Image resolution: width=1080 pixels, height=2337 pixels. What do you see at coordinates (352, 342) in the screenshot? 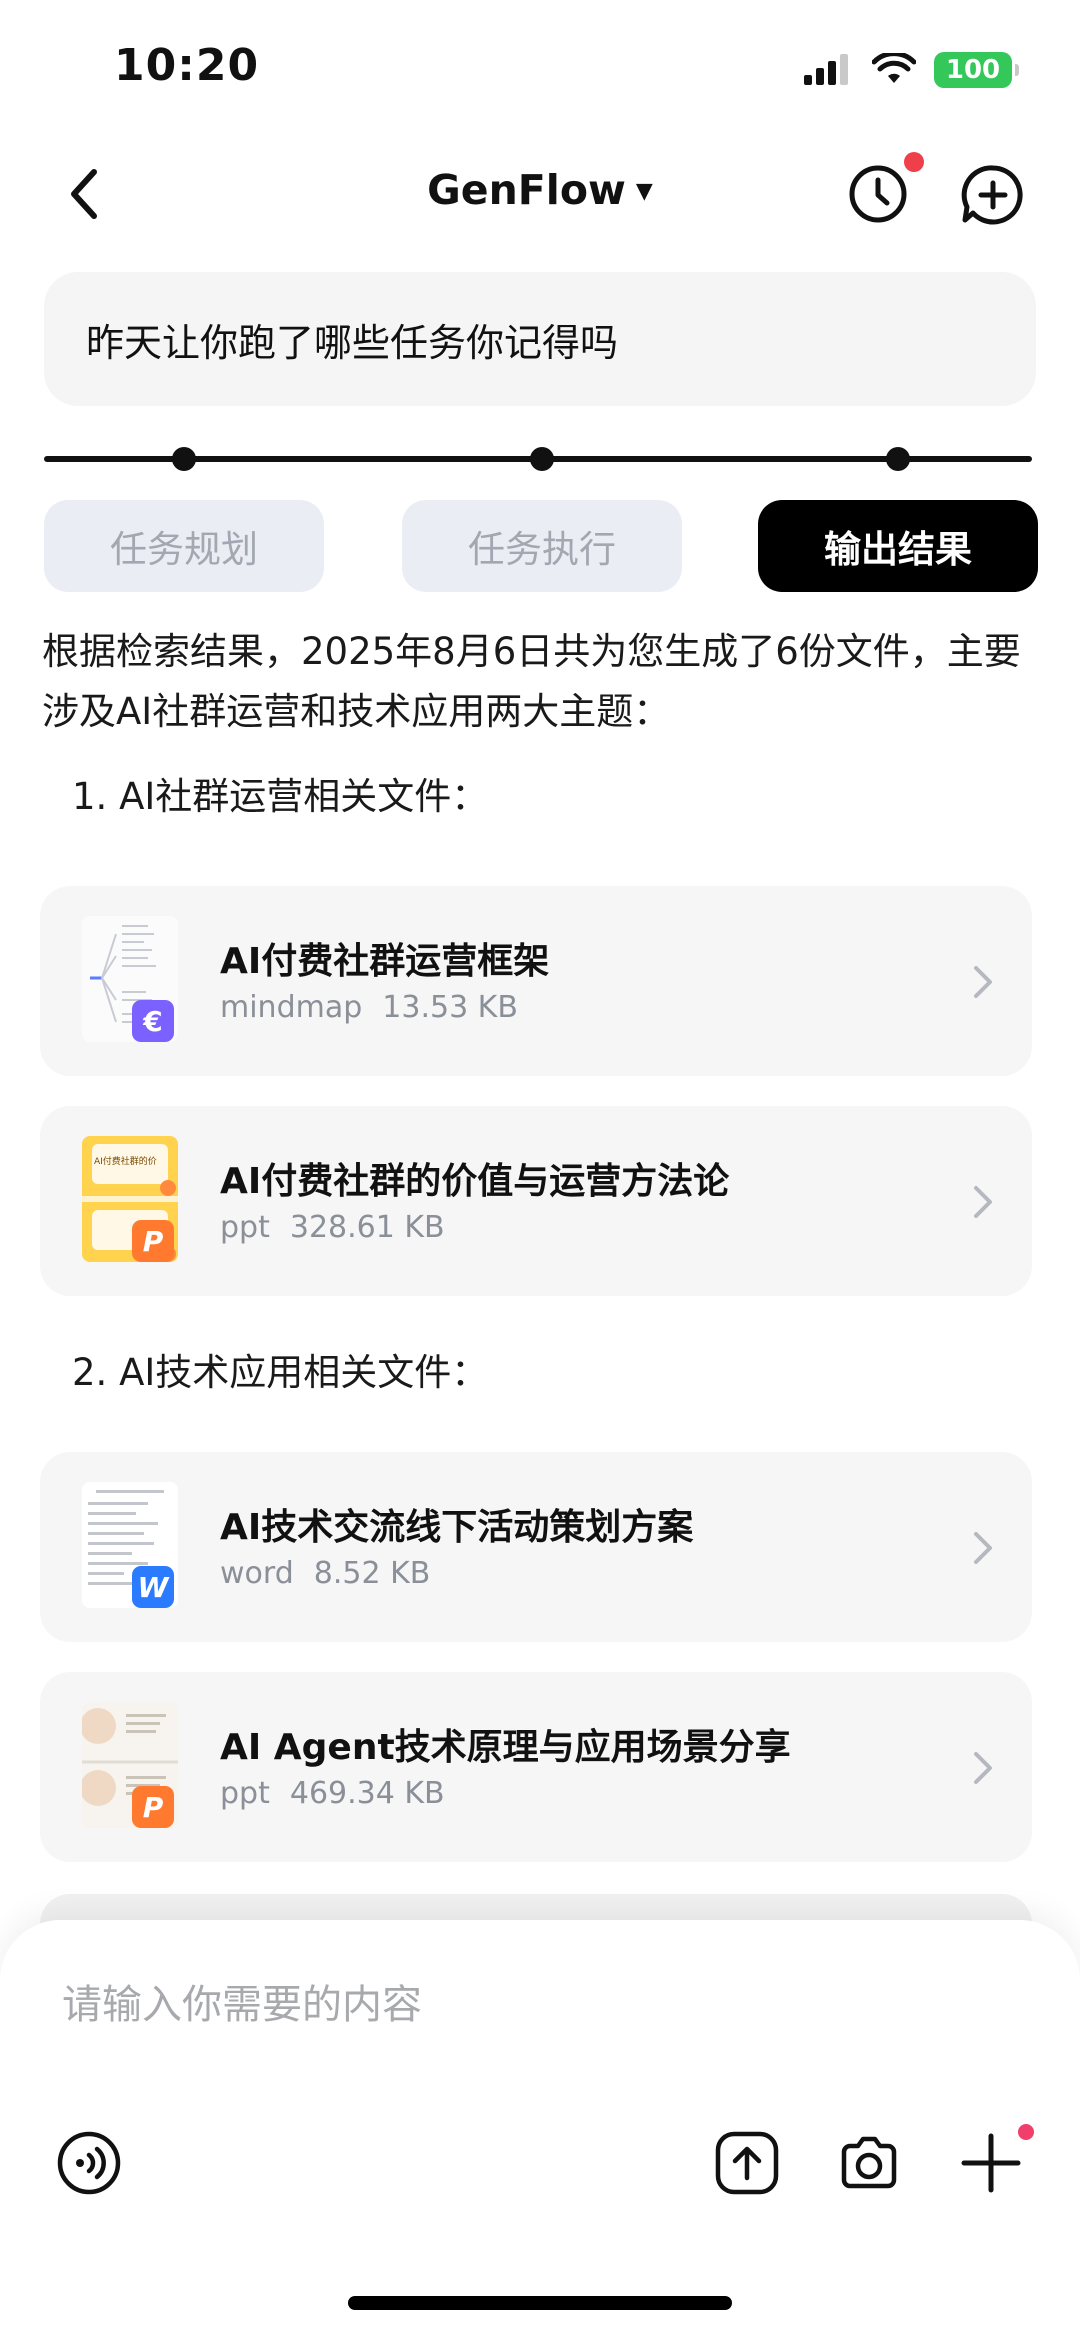
I see `user-query-text: 昨天让你跑了哪些任务你记得吗` at bounding box center [352, 342].